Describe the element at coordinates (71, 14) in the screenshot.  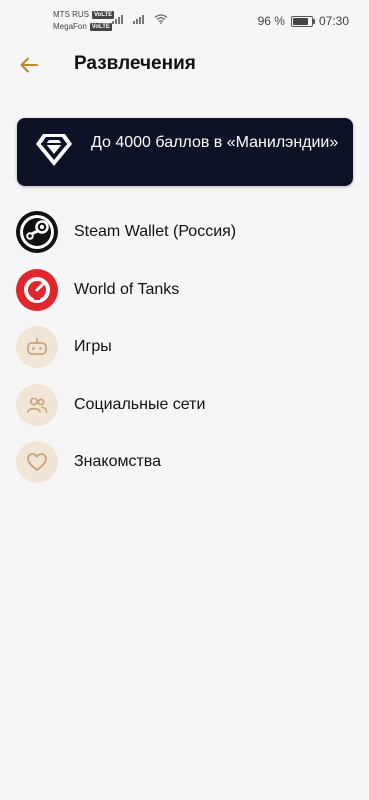
I see `carrier1-label: MTS RUS` at that location.